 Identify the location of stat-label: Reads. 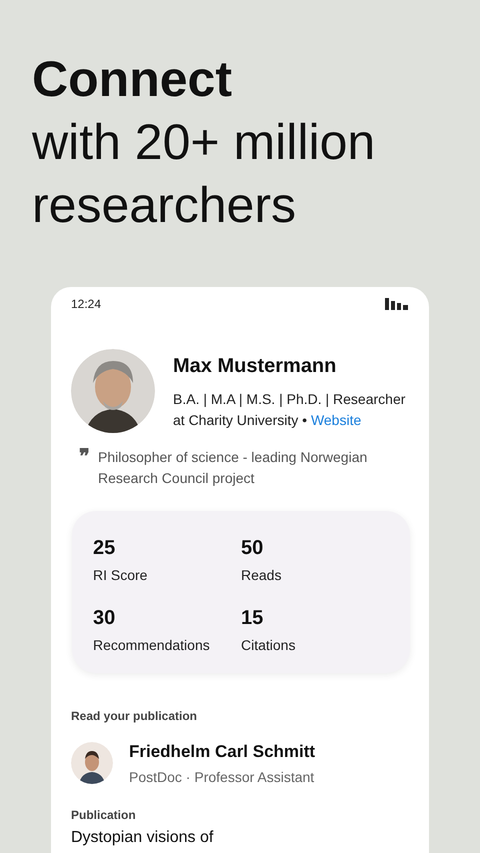
(261, 575).